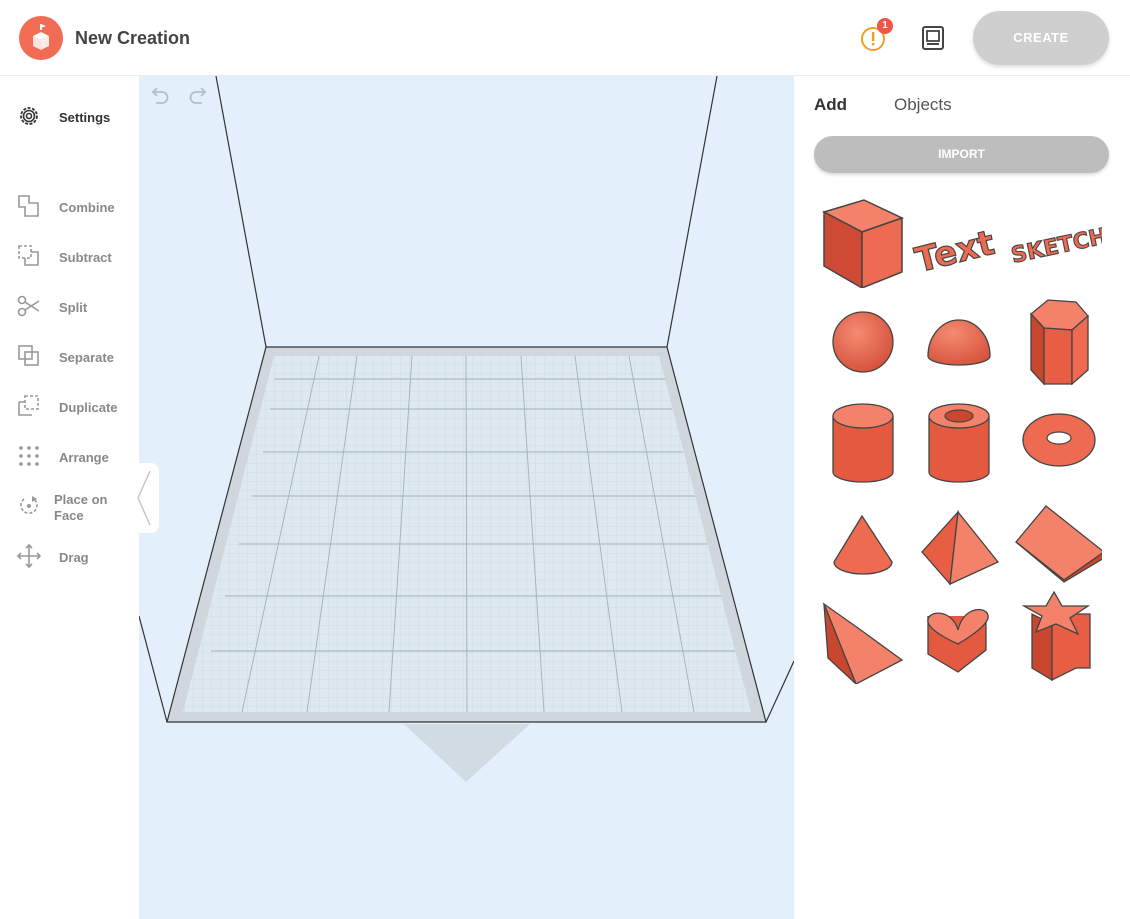 The width and height of the screenshot is (1130, 919). I want to click on scissors-icon, so click(28, 306).